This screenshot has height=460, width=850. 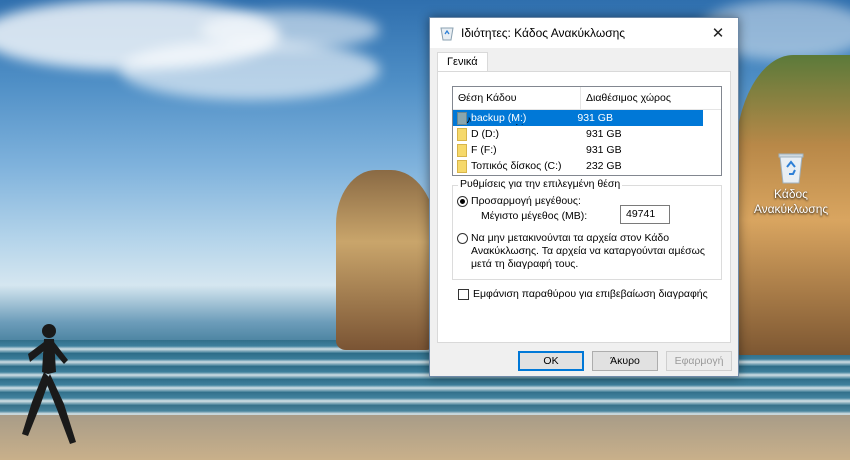 I want to click on recycle-bin-label: Κάδος Ανακύκλωσης, so click(x=791, y=201).